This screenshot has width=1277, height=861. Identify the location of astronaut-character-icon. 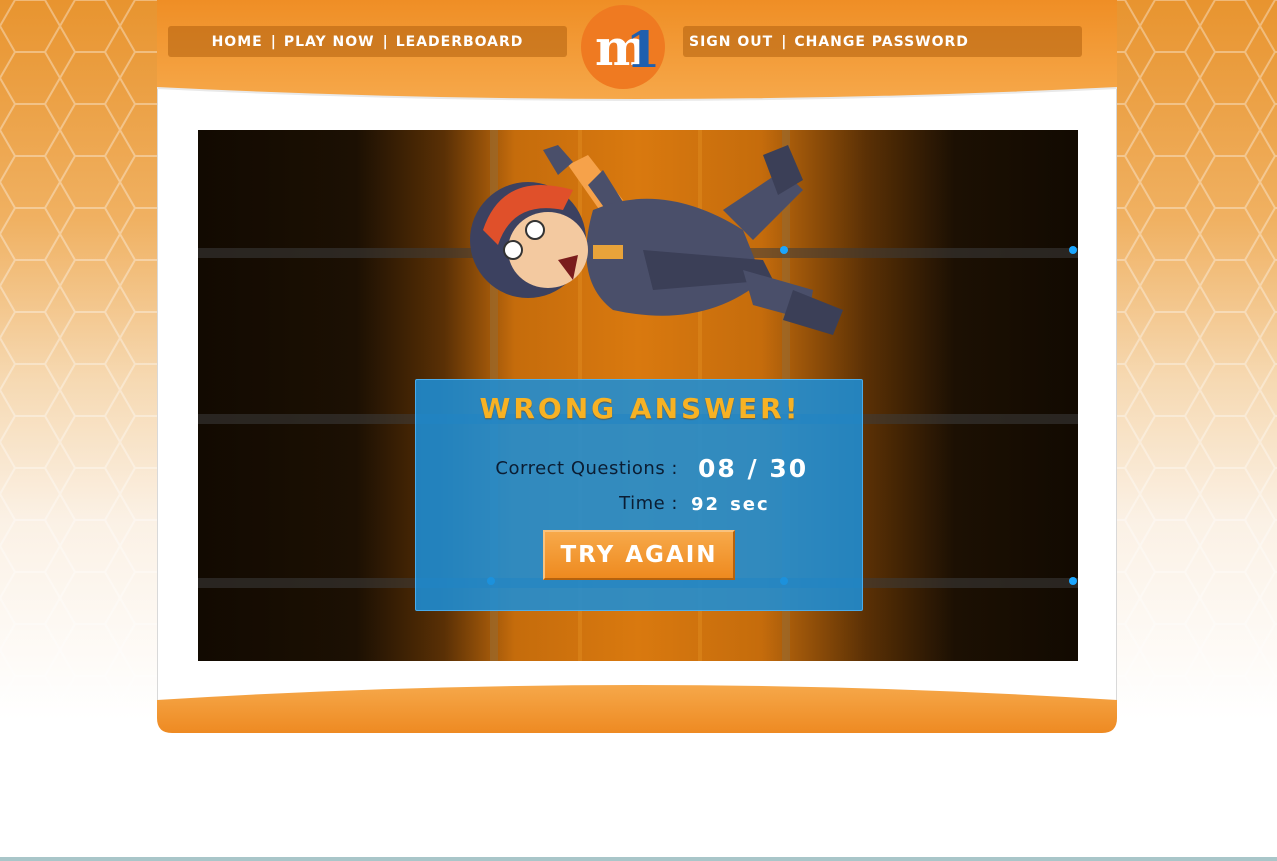
(656, 240).